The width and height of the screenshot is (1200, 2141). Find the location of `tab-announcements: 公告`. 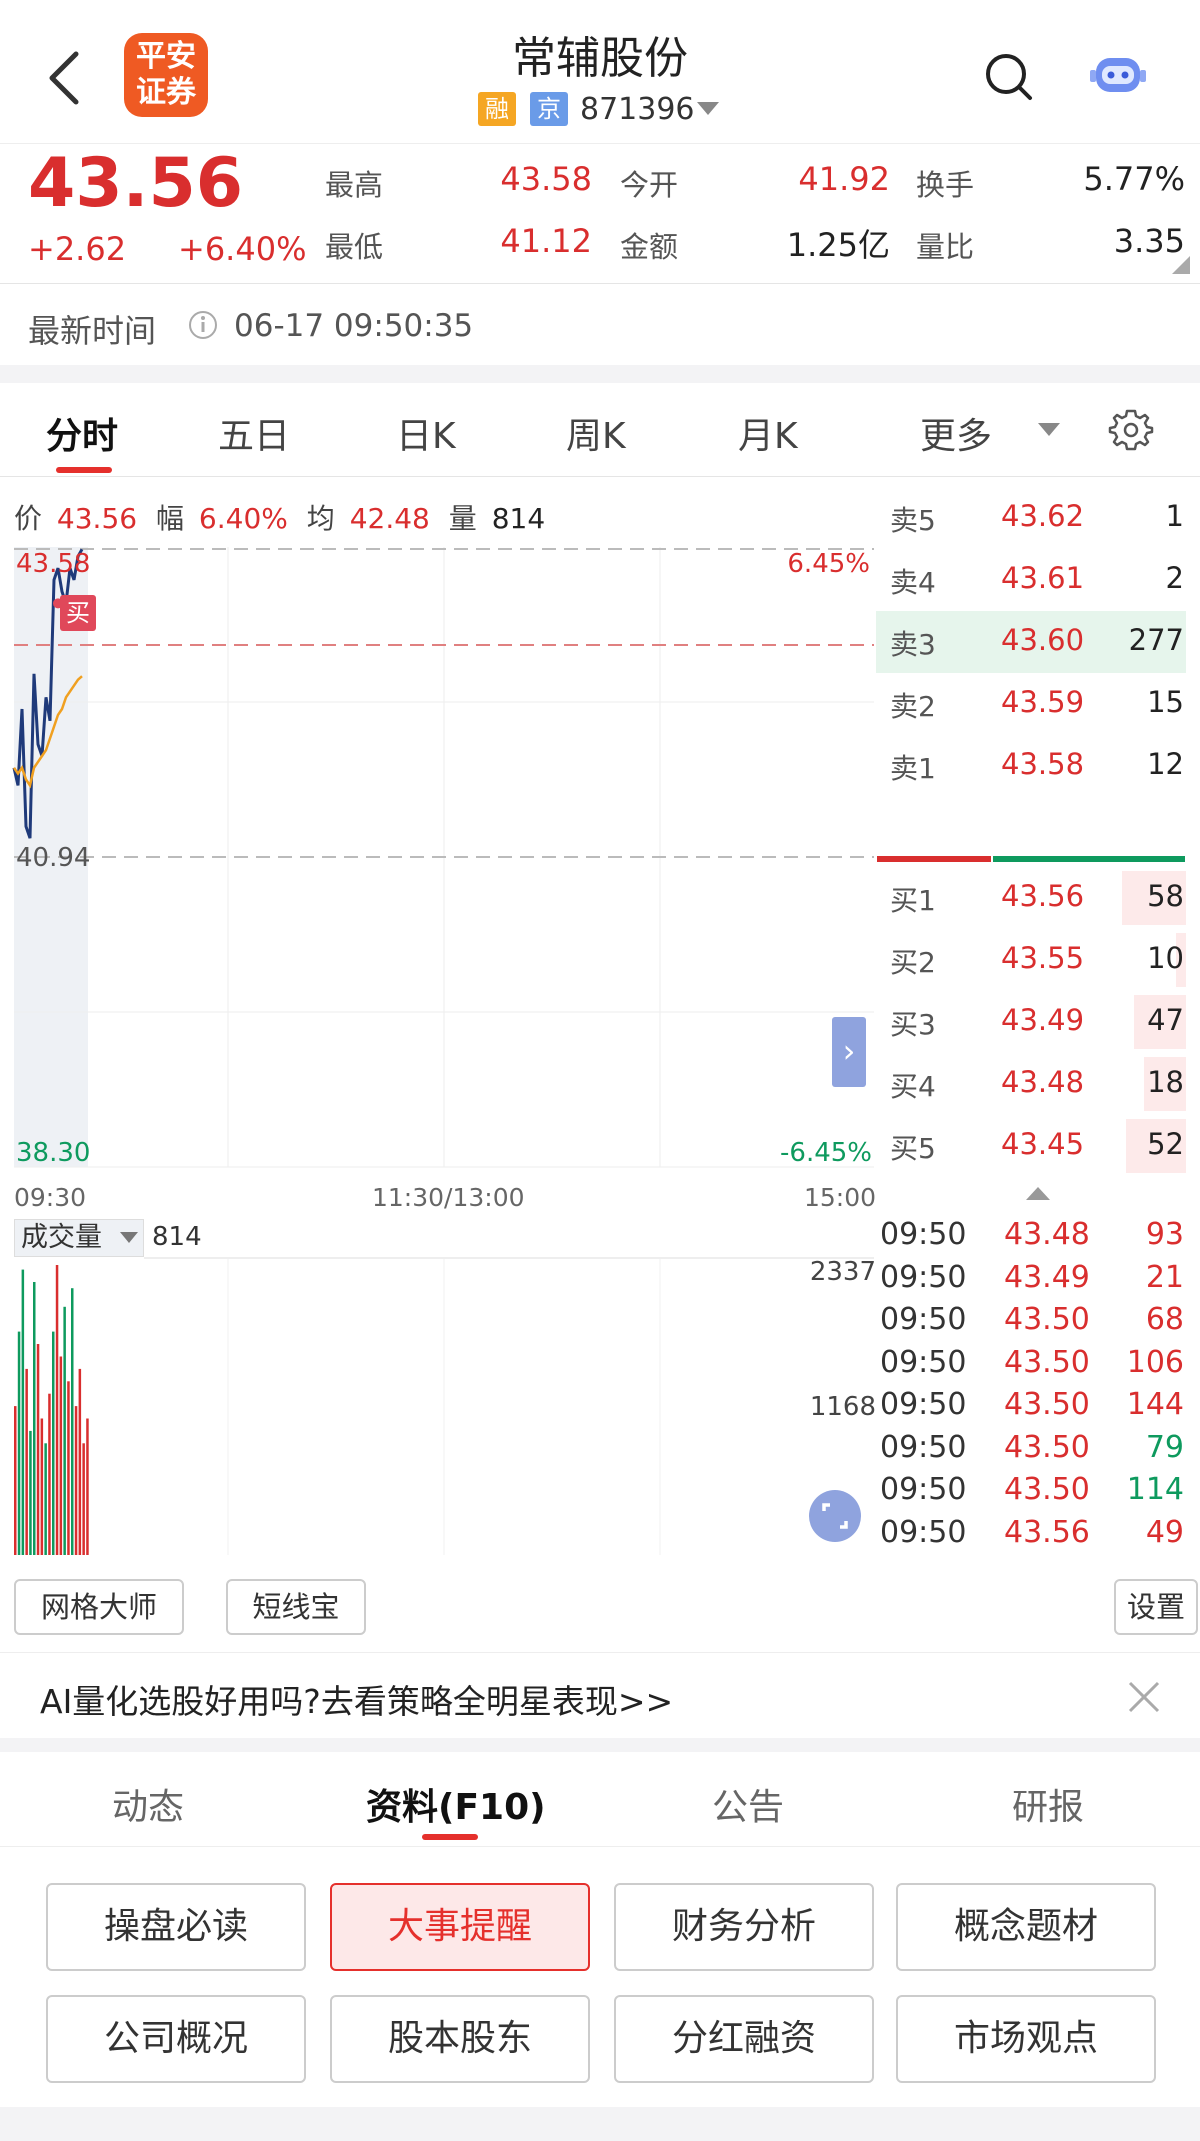

tab-announcements: 公告 is located at coordinates (748, 1804).